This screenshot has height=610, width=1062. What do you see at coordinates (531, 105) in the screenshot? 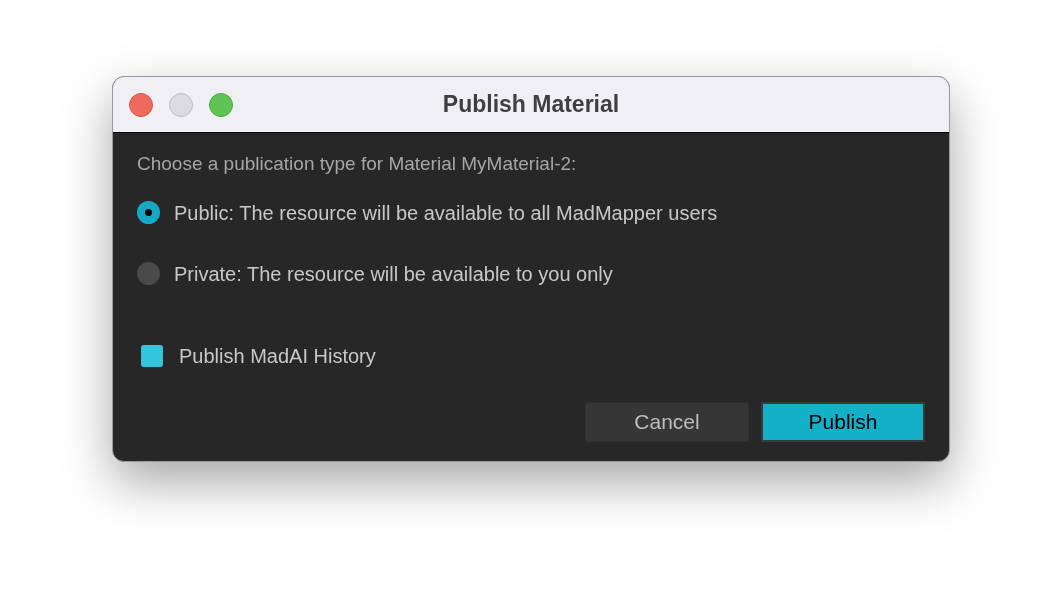
I see `window-title: Publish Material` at bounding box center [531, 105].